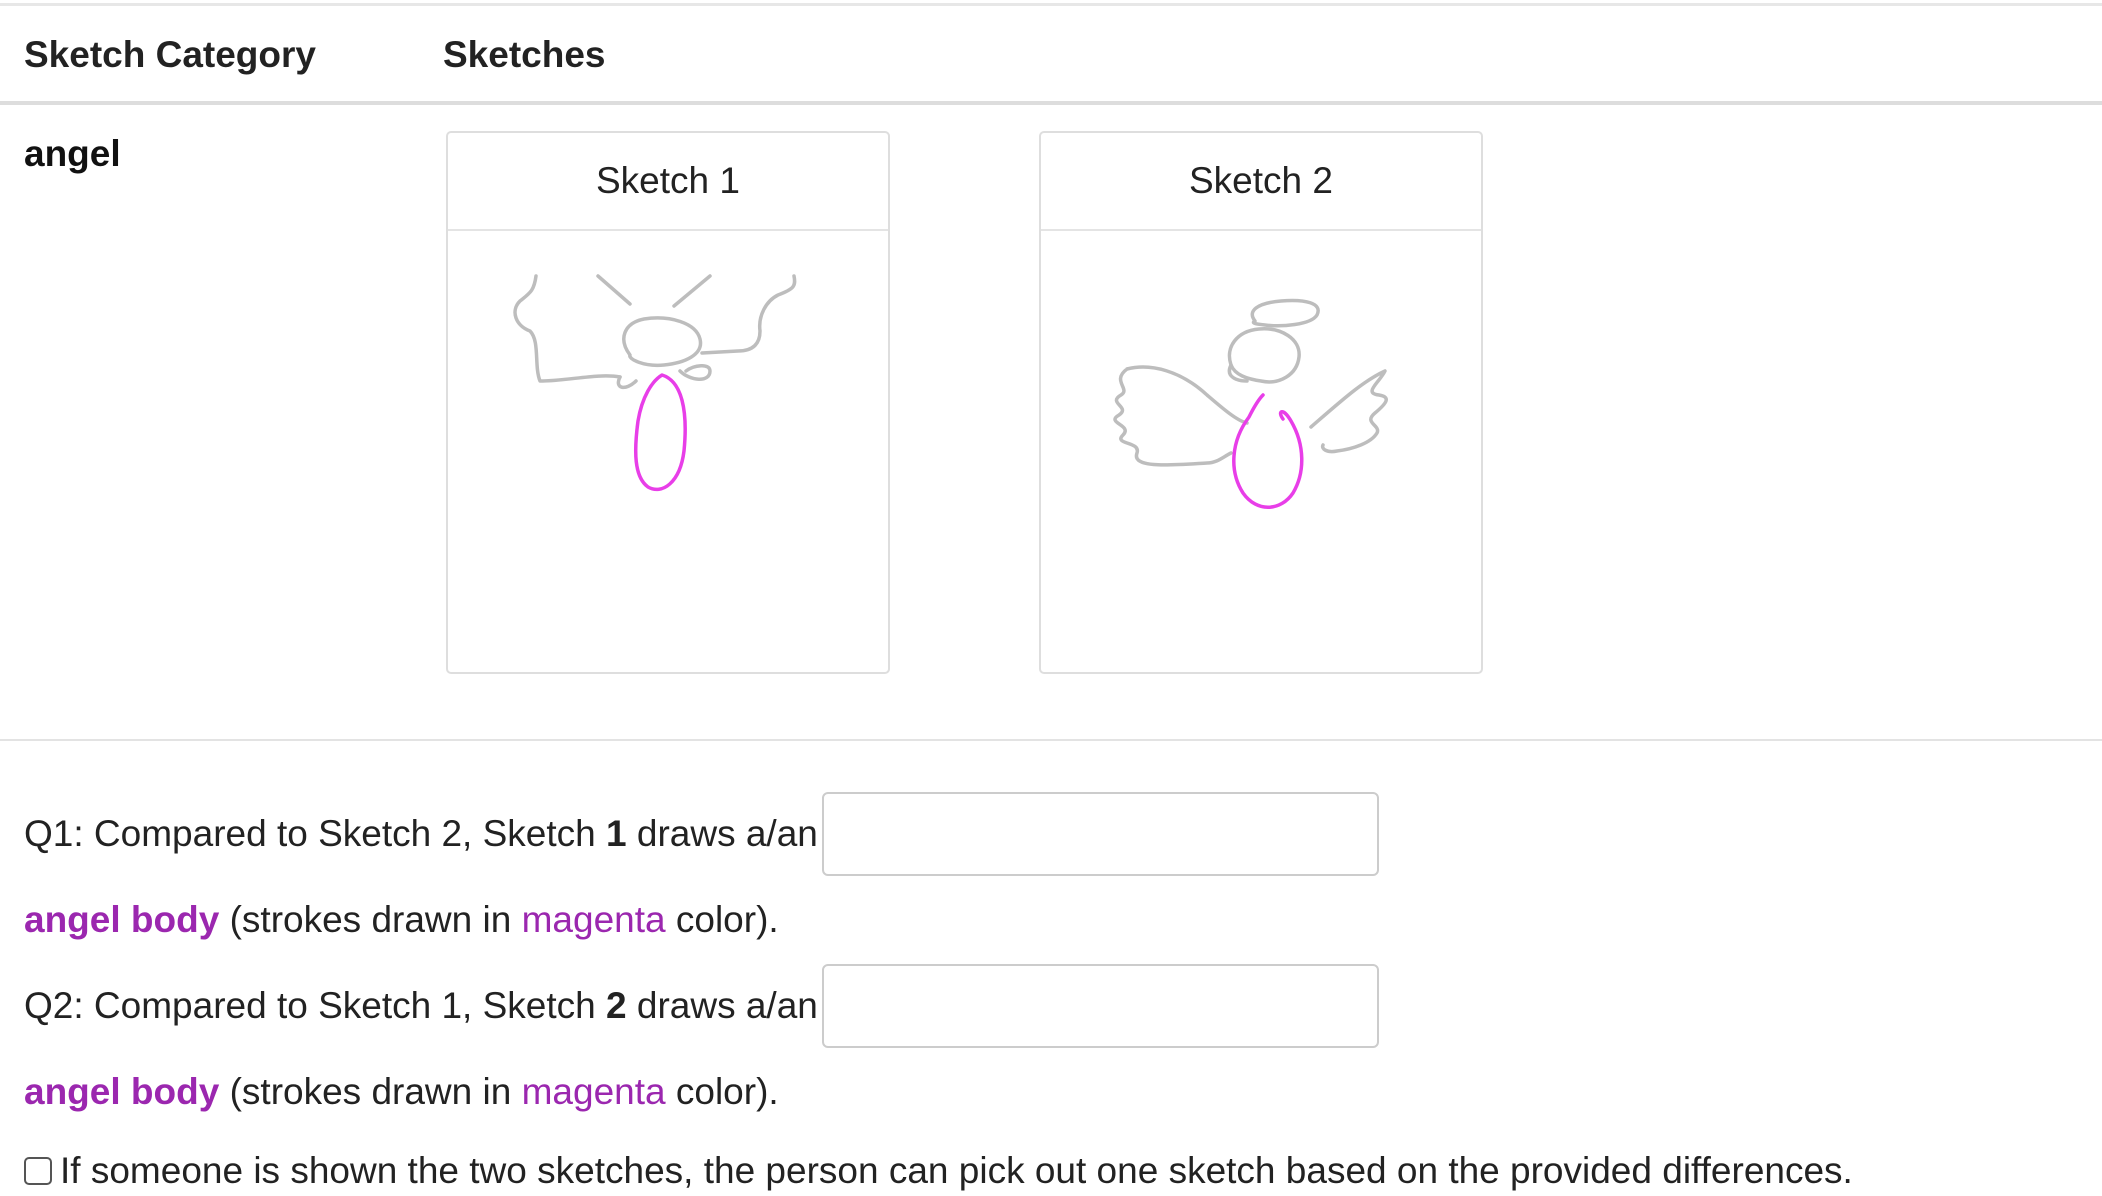  I want to click on sketch-1-halo-right-stroke, so click(692, 291).